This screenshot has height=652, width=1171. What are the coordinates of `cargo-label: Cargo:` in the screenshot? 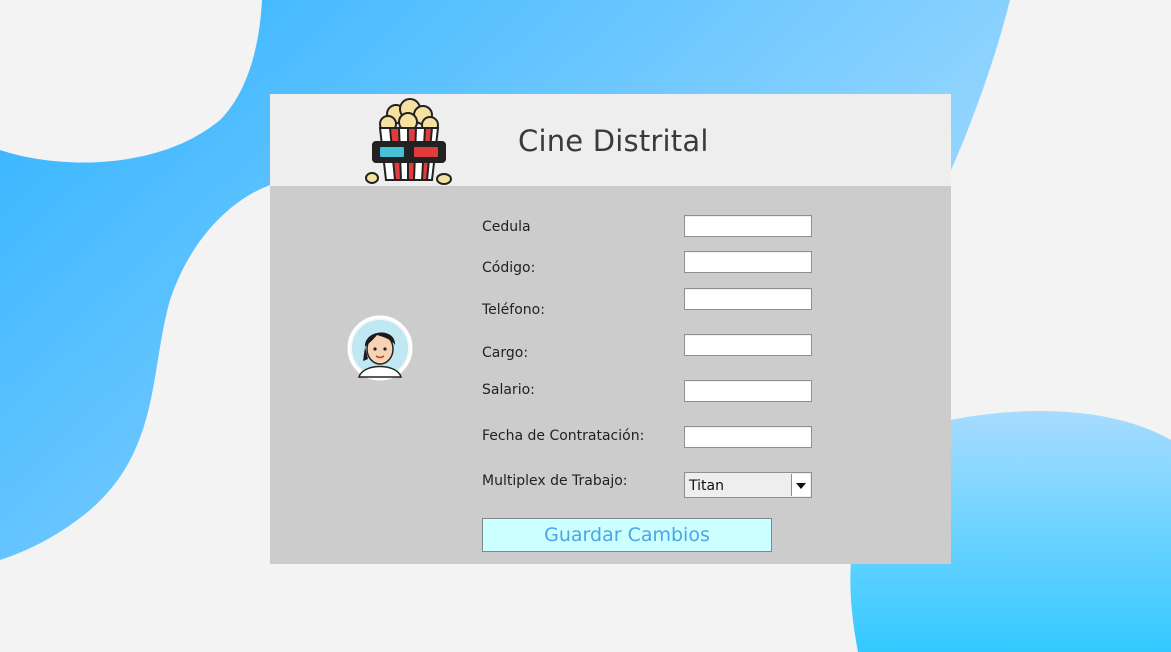 It's located at (505, 353).